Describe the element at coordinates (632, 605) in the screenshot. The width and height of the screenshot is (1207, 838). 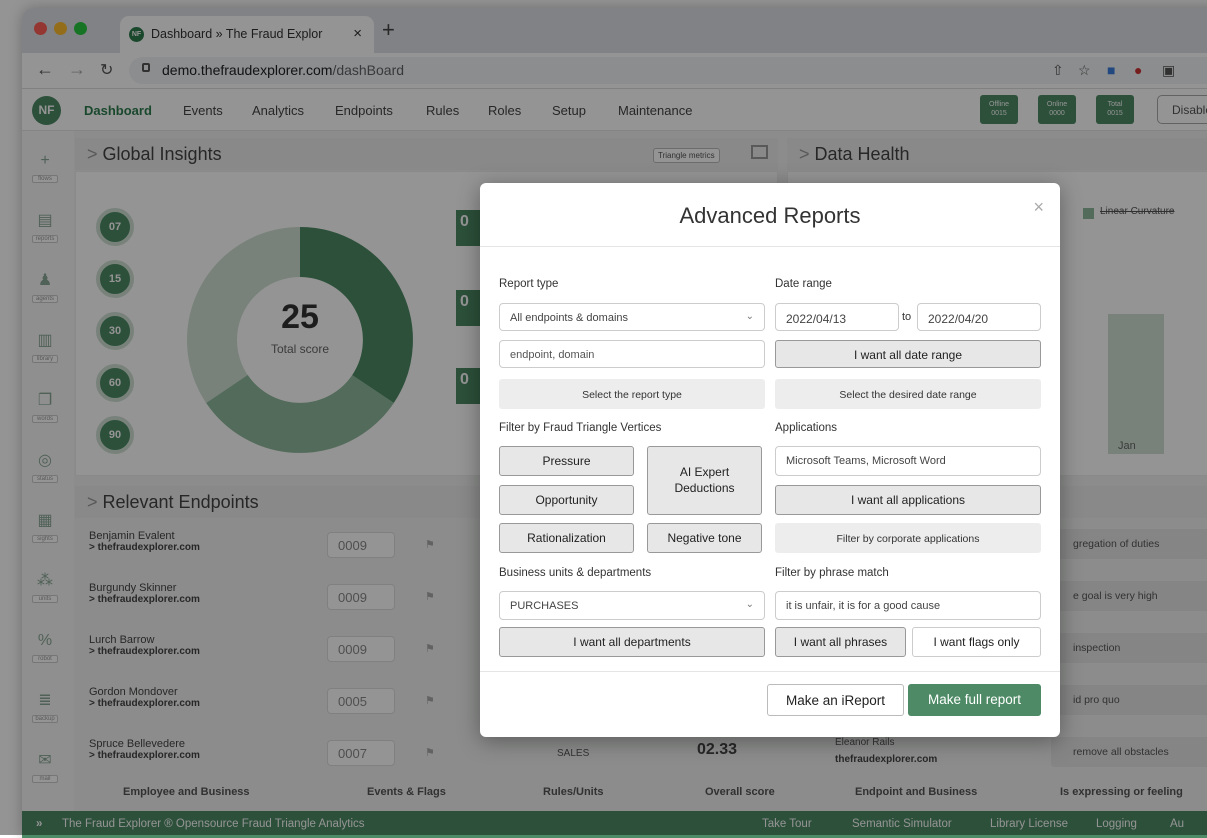
I see `department-select: PURCHASES ⌄` at that location.